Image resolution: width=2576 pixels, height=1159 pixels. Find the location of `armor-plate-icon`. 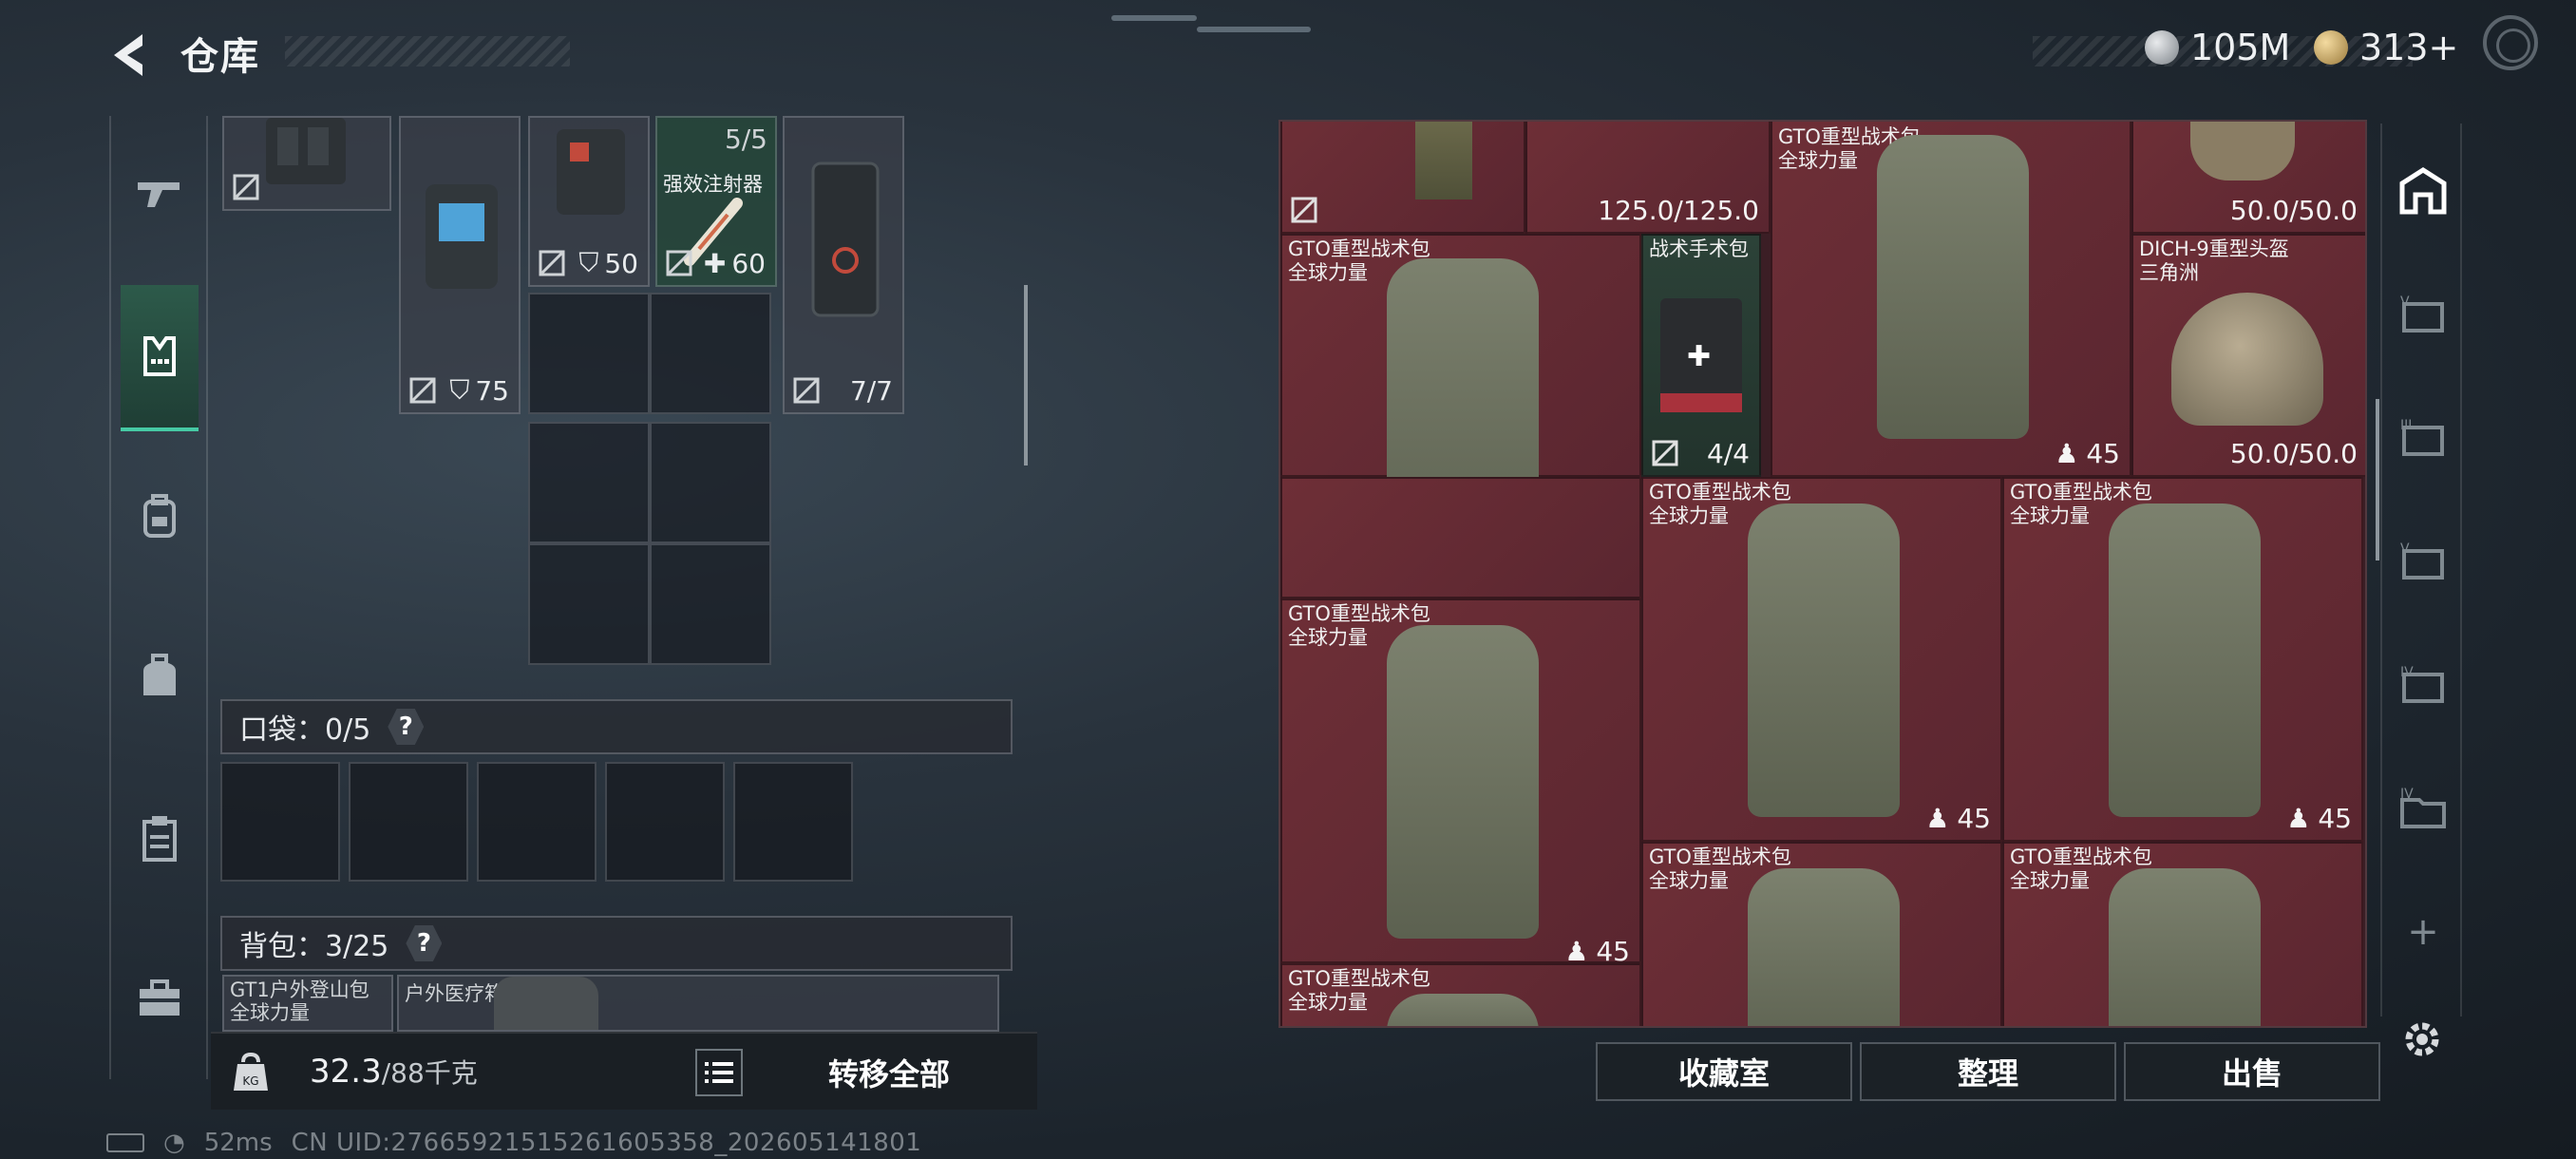

armor-plate-icon is located at coordinates (462, 236).